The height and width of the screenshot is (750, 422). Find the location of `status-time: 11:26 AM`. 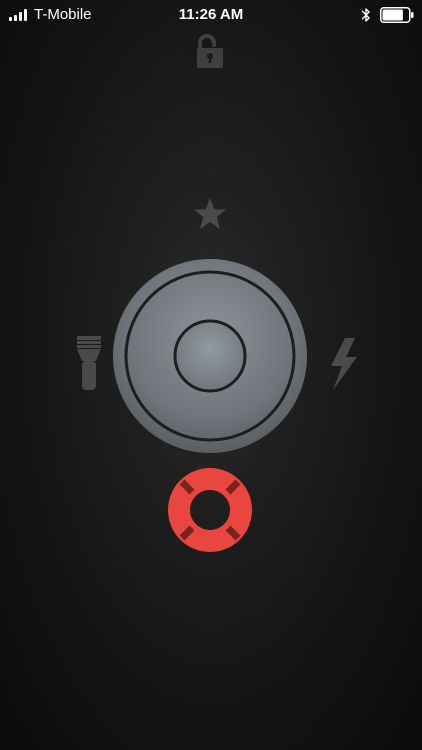

status-time: 11:26 AM is located at coordinates (211, 14).